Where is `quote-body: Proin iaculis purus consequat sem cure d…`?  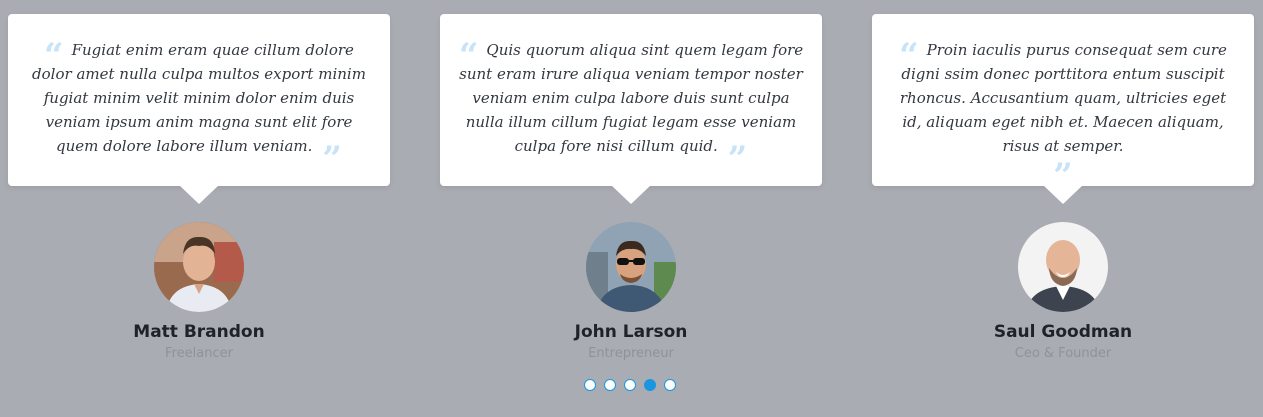 quote-body: Proin iaculis purus consequat sem cure d… is located at coordinates (1063, 98).